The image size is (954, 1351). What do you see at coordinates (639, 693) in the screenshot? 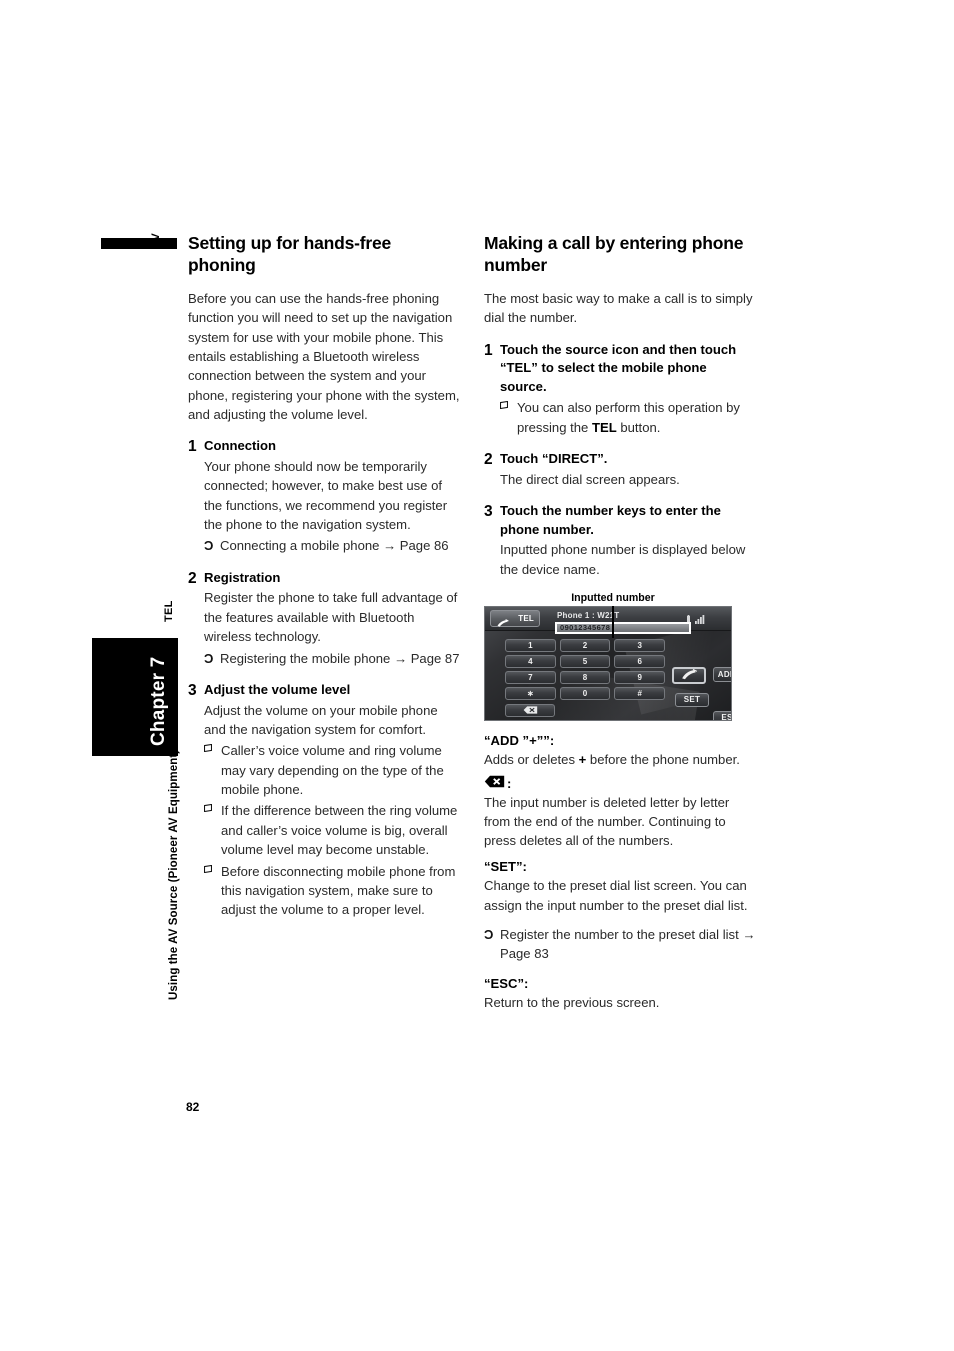
I see `key-hash: #` at bounding box center [639, 693].